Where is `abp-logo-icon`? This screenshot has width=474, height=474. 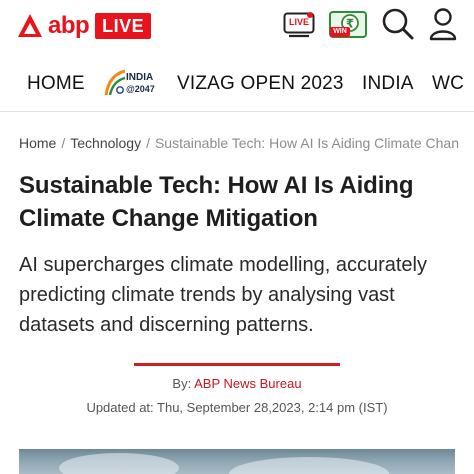 abp-logo-icon is located at coordinates (30, 25).